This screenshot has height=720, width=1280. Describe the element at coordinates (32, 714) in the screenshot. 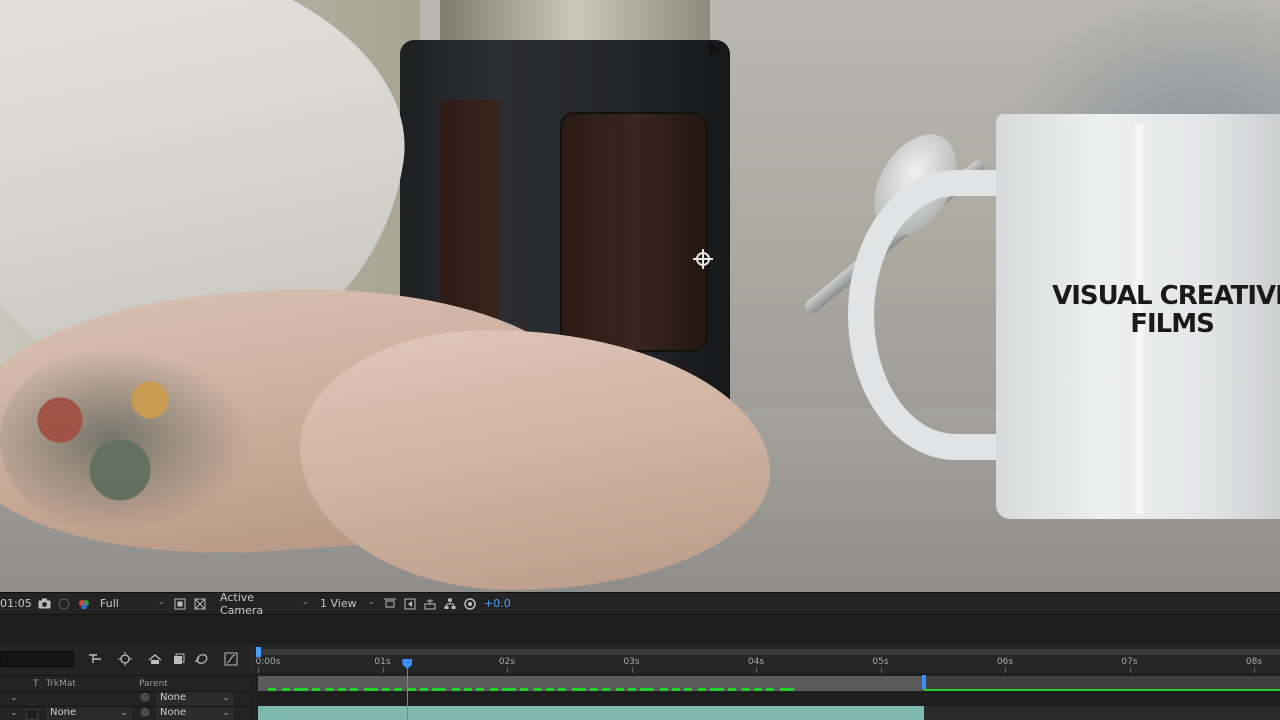

I see `layer-switch-box` at that location.